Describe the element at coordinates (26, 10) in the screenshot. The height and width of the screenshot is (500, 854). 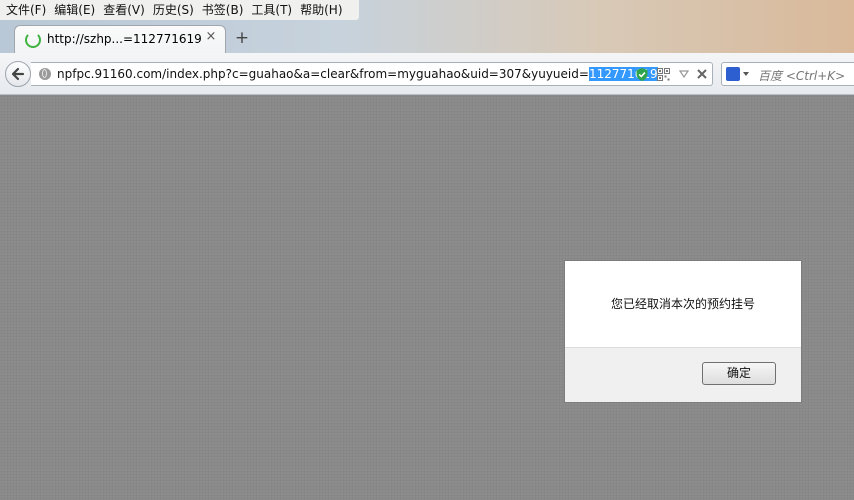
I see `menu-file: 文件(F)` at that location.